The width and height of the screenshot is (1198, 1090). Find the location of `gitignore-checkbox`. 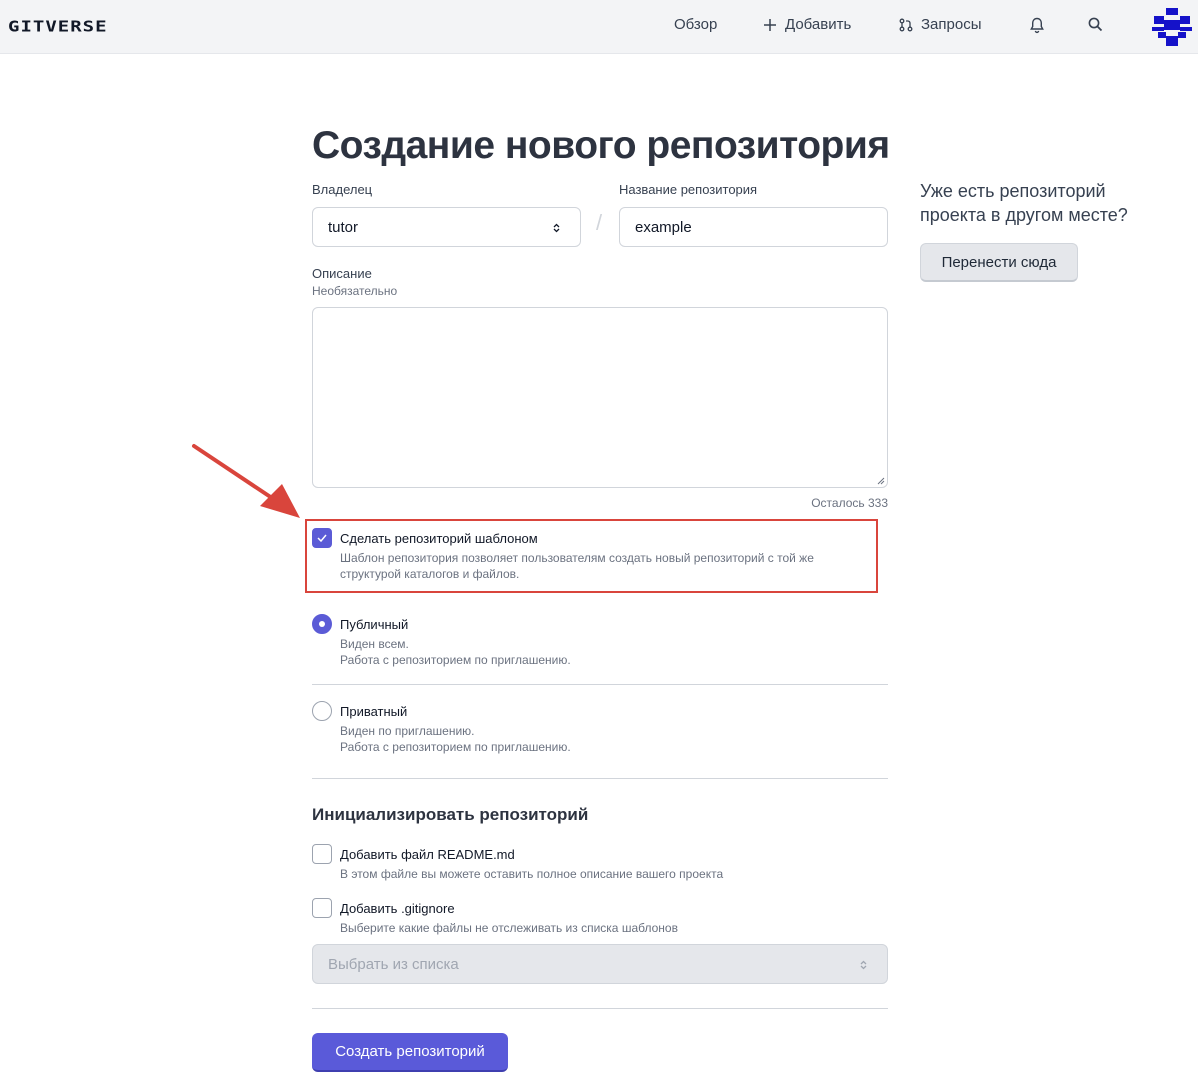

gitignore-checkbox is located at coordinates (322, 908).